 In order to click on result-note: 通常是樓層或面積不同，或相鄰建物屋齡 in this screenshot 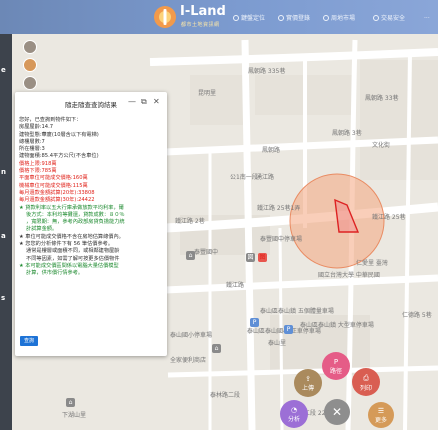, I will do `click(73, 251)`.